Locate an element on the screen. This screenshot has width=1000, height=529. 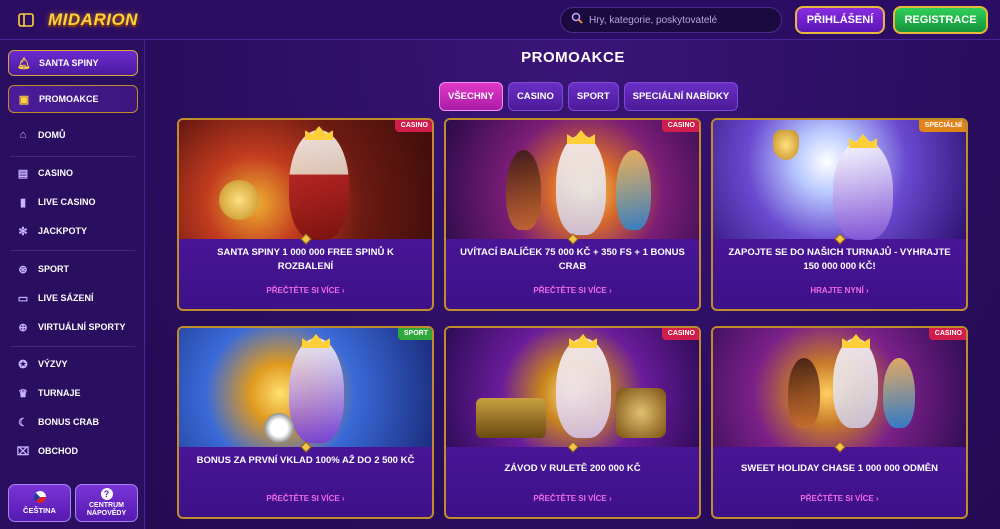
sidebar-item-turnaje: ♛ TURNAJE is located at coordinates (73, 393).